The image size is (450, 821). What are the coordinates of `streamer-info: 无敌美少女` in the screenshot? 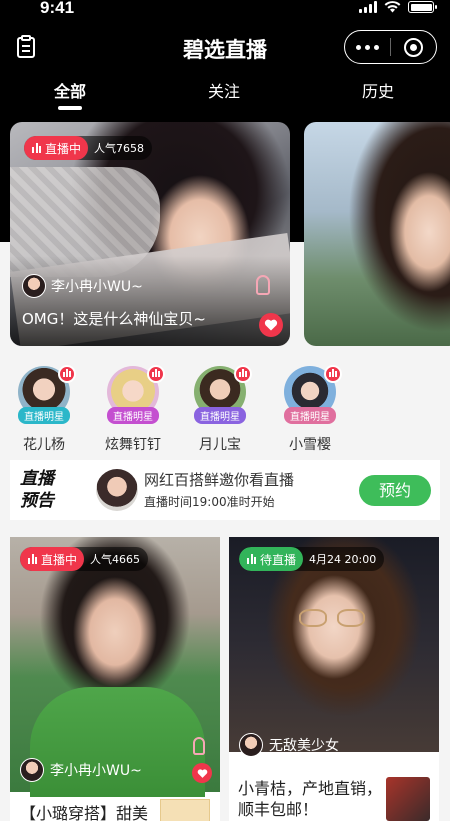 It's located at (289, 745).